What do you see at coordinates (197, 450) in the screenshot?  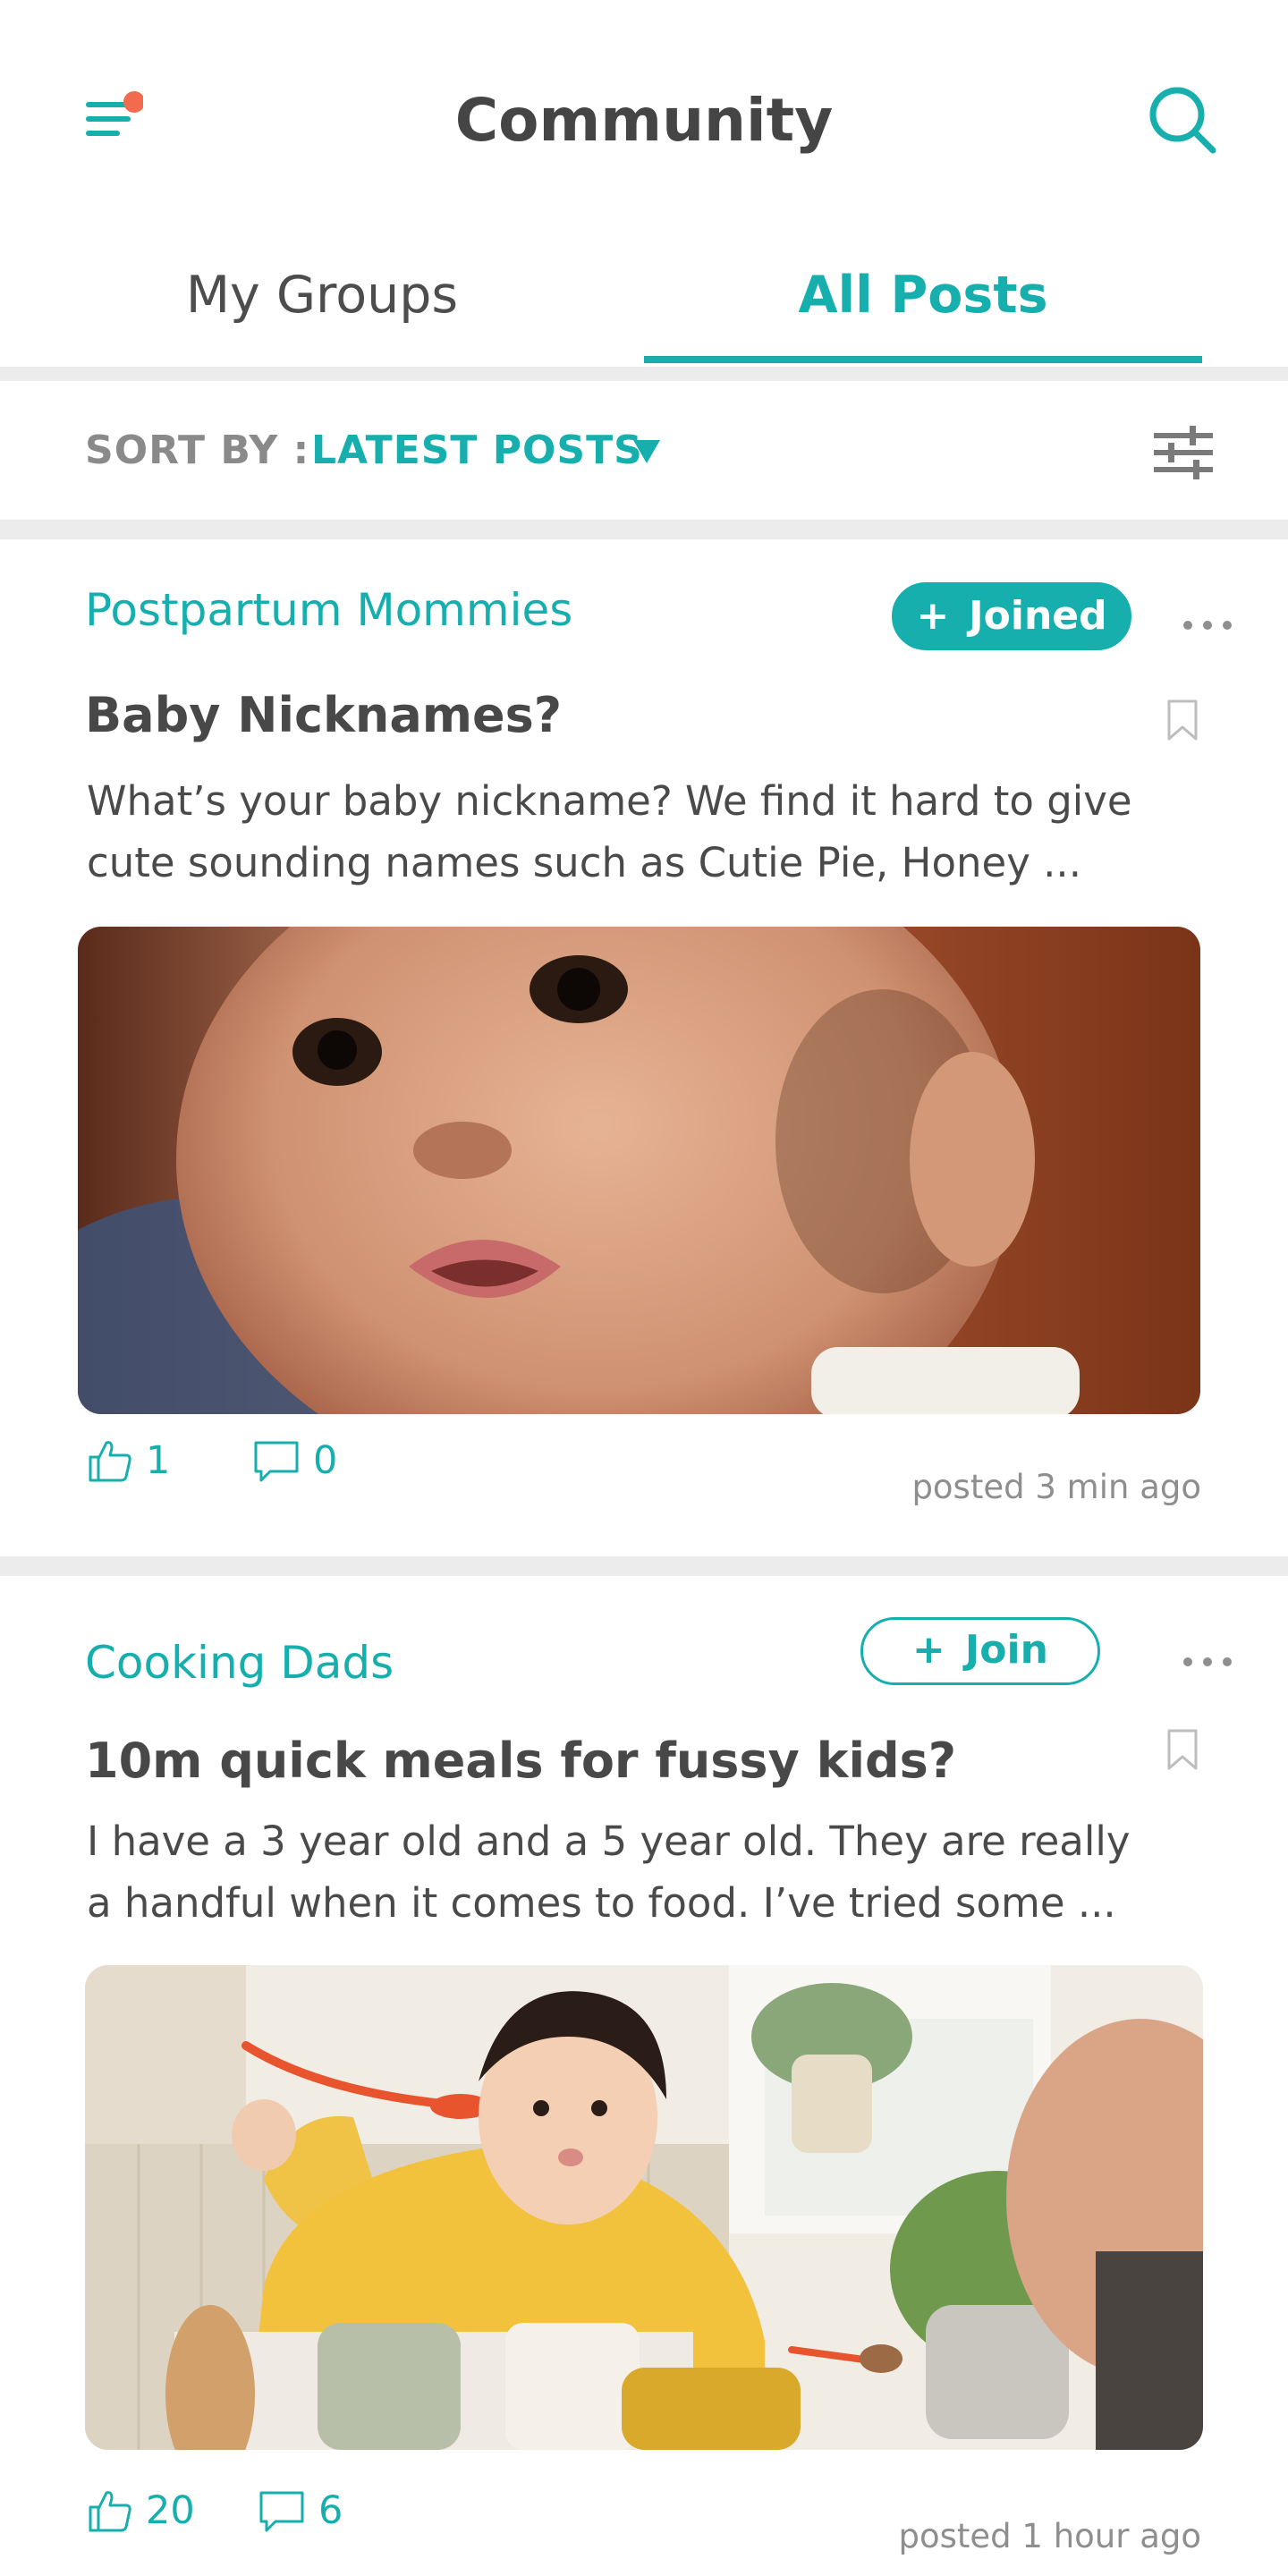 I see `sort-by-label: SORT BY :` at bounding box center [197, 450].